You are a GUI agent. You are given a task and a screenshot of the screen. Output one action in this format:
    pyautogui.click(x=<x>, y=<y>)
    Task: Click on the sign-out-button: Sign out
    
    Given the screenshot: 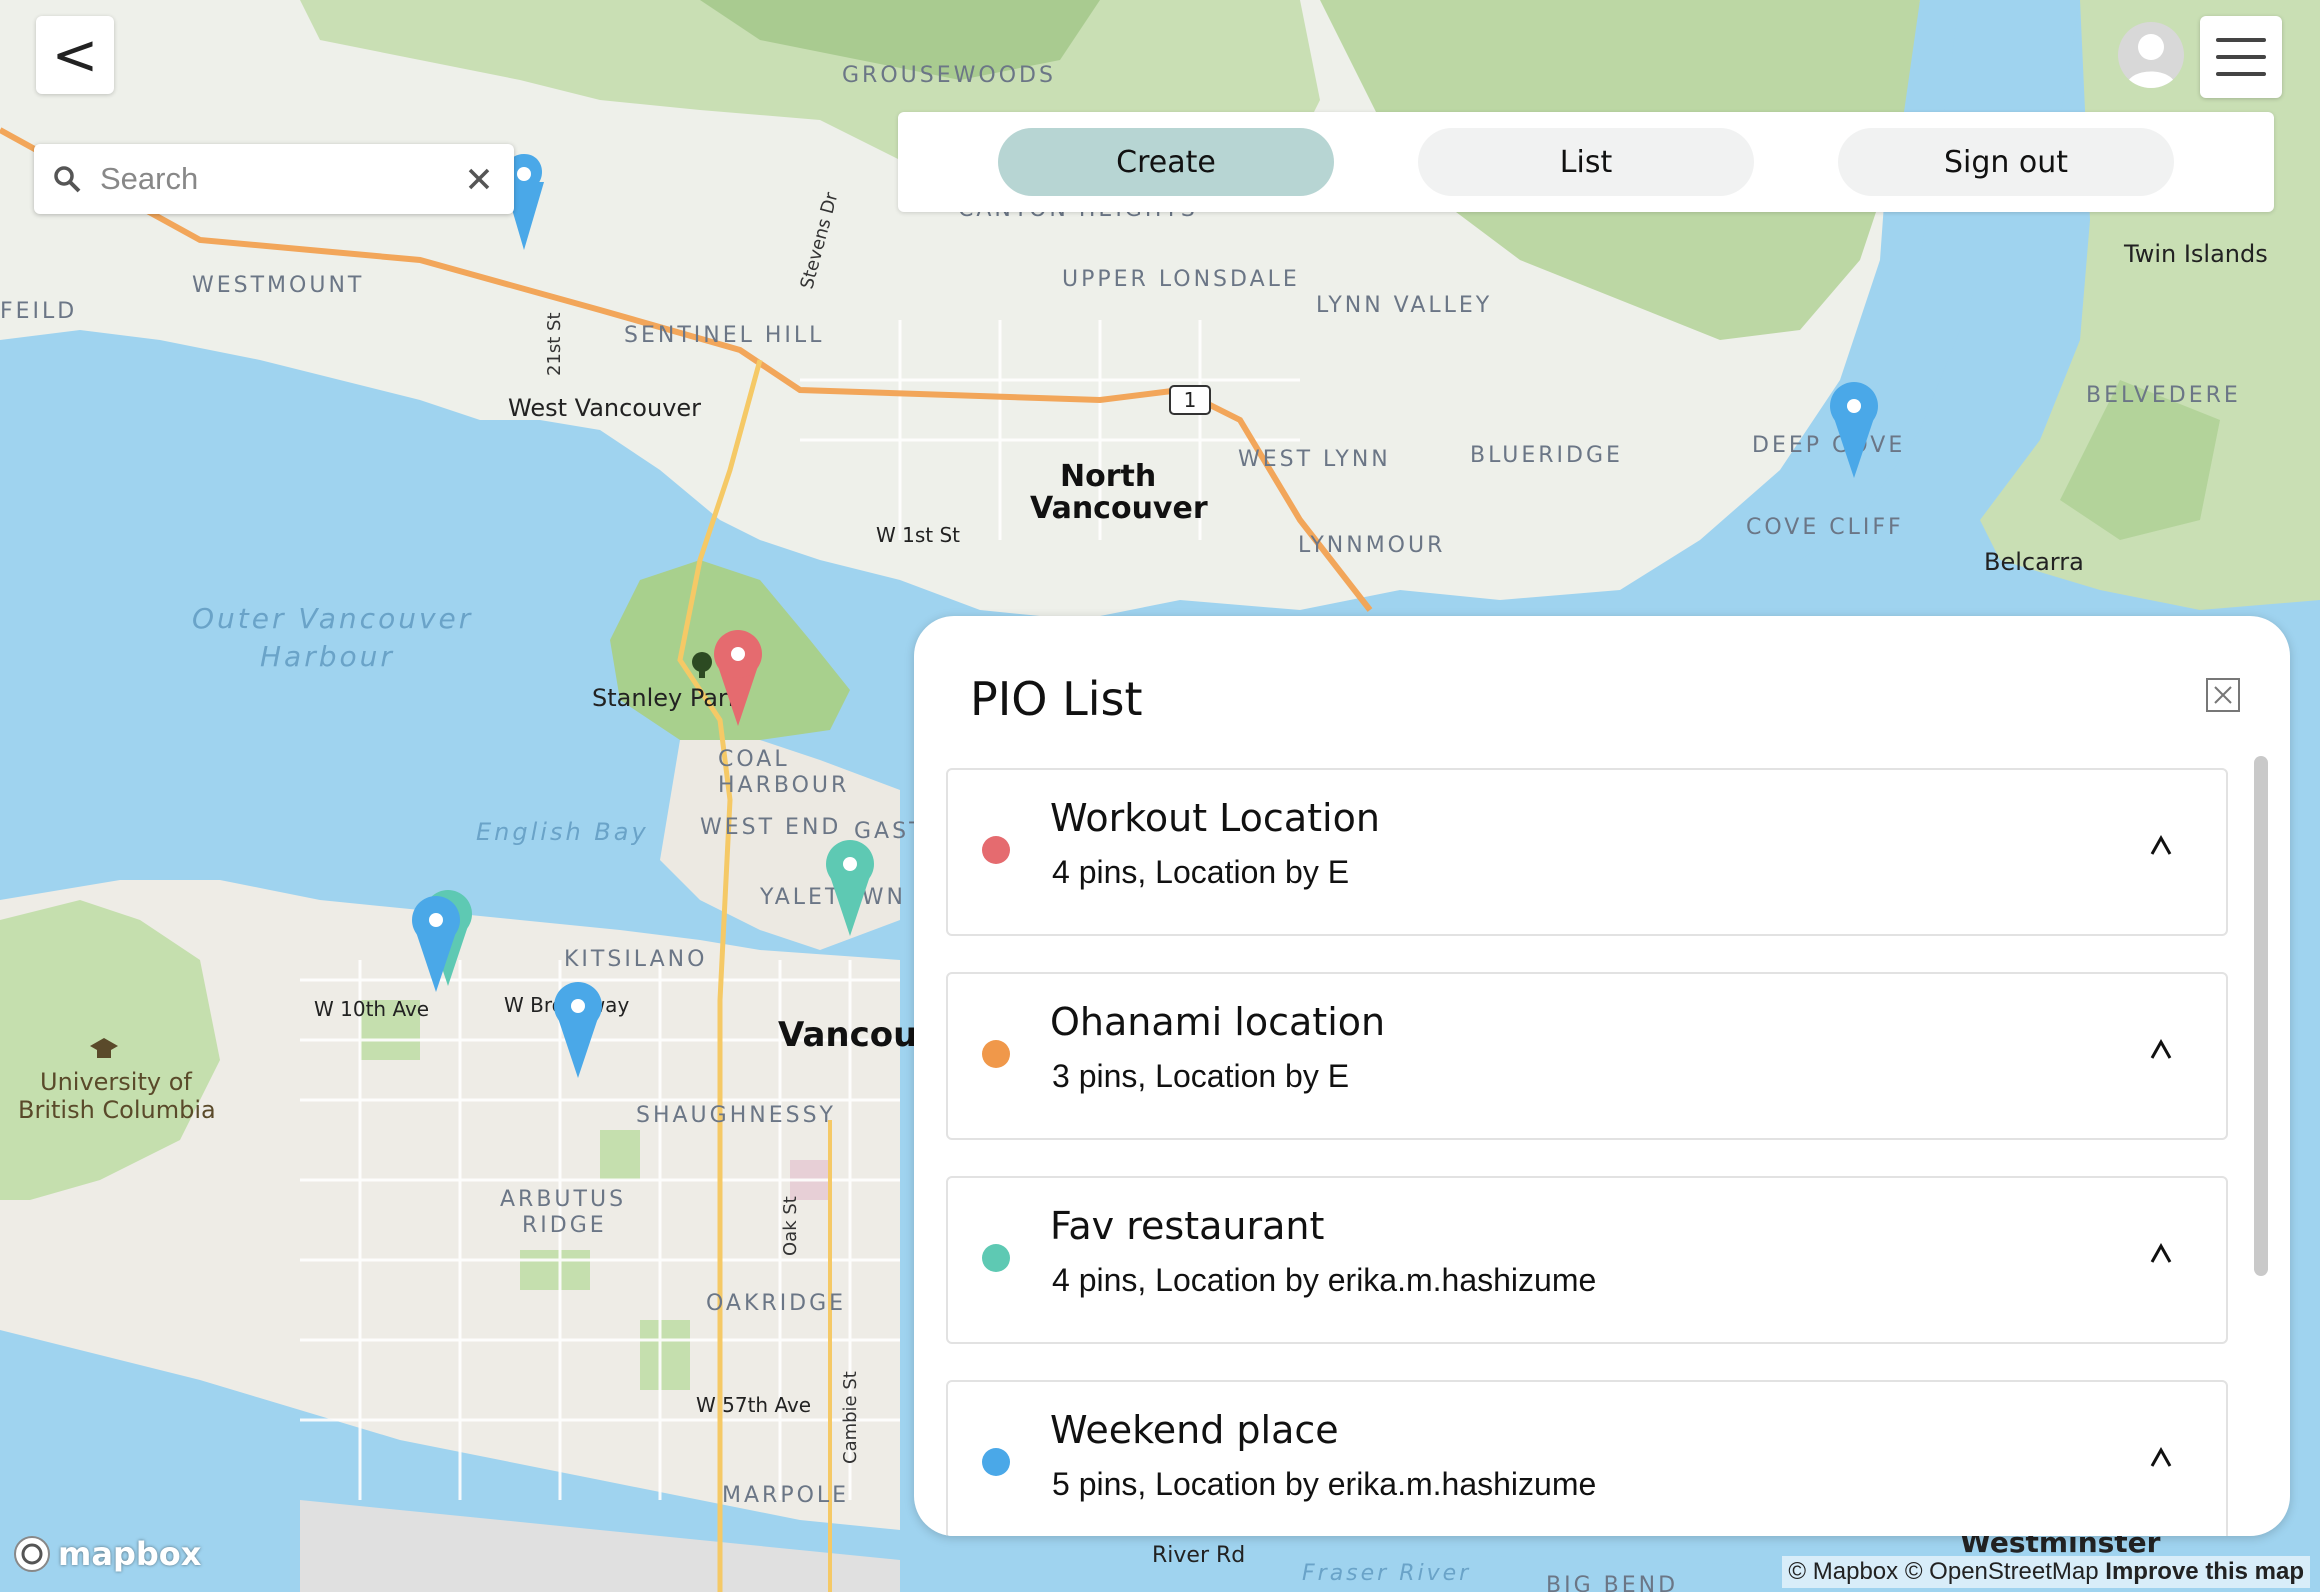 What is the action you would take?
    pyautogui.click(x=2006, y=162)
    